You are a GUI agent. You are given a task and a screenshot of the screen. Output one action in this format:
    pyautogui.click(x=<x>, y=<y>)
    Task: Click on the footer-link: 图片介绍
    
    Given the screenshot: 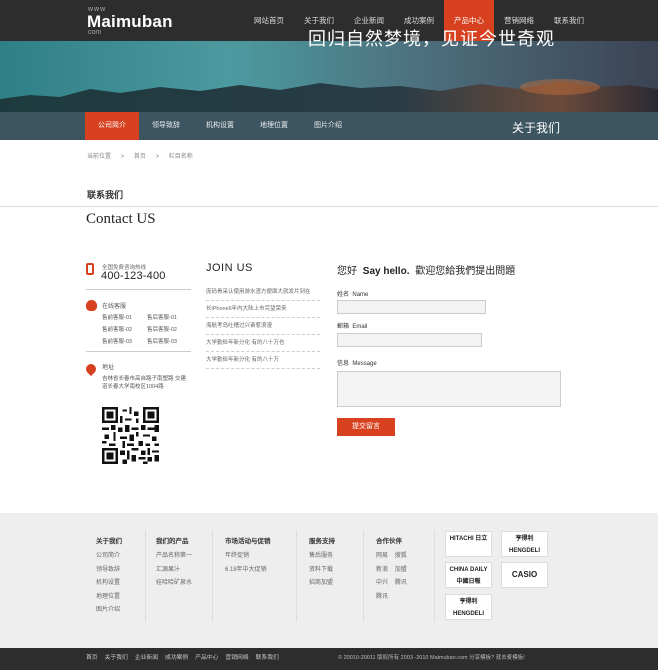 What is the action you would take?
    pyautogui.click(x=109, y=611)
    